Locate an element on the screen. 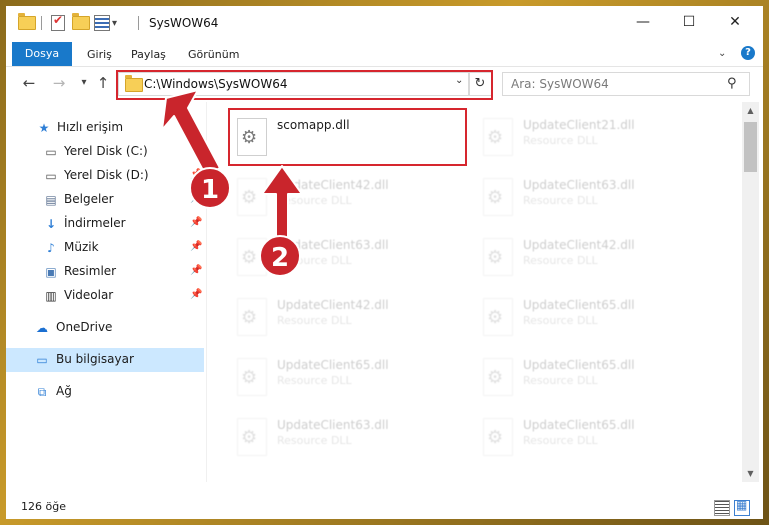 The height and width of the screenshot is (525, 769). properties-check-icon is located at coordinates (58, 22).